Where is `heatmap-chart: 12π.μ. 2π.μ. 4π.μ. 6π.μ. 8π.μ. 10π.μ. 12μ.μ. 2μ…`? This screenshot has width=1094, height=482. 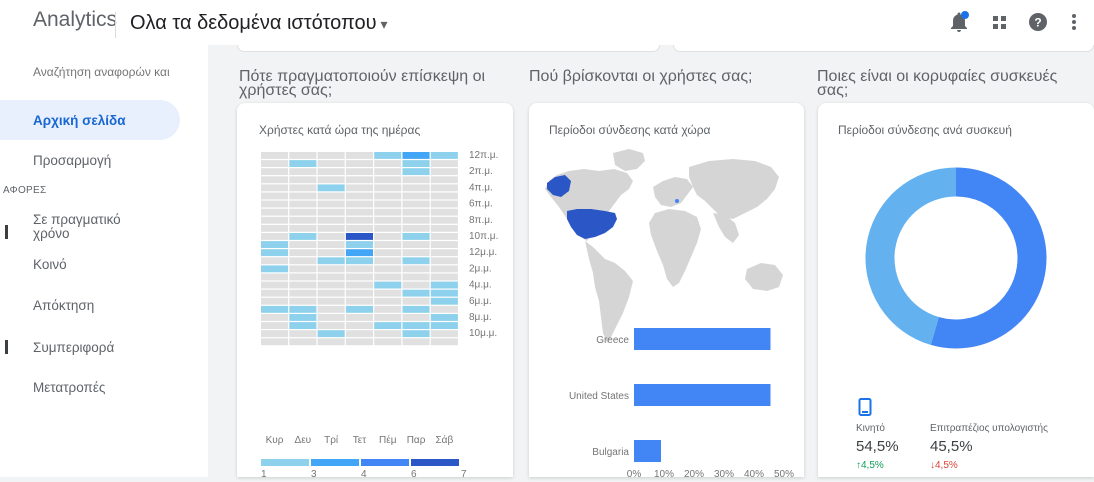
heatmap-chart: 12π.μ. 2π.μ. 4π.μ. 6π.μ. 8π.μ. 10π.μ. 12μ.μ. 2μ… is located at coordinates (379, 315).